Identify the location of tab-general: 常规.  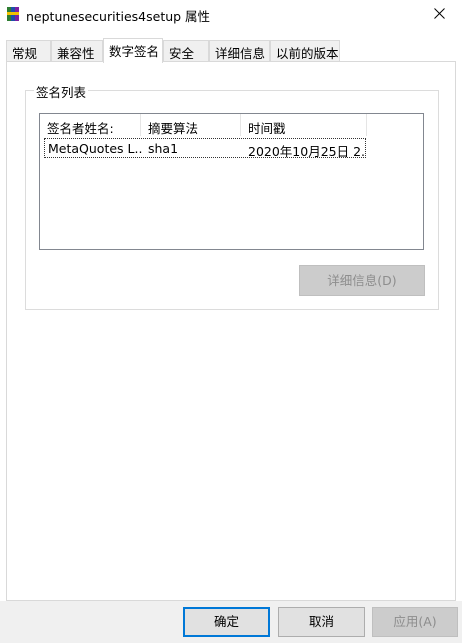
(28, 51).